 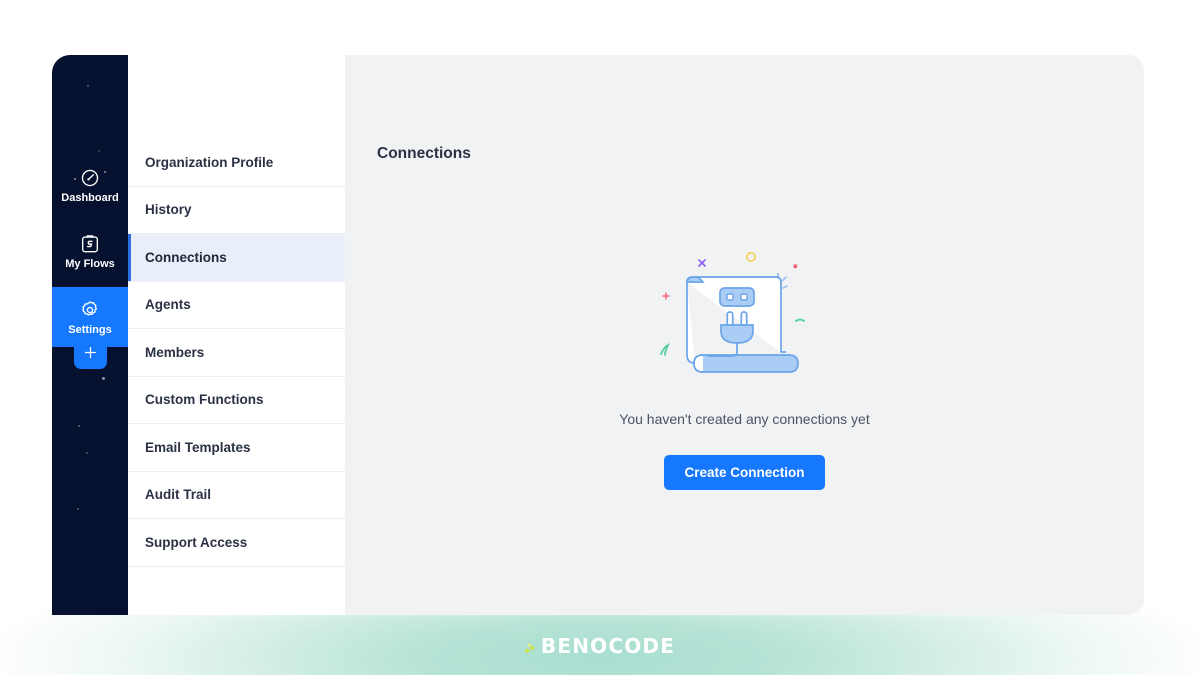 What do you see at coordinates (178, 495) in the screenshot?
I see `settings-menu-item-label: Audit Trail` at bounding box center [178, 495].